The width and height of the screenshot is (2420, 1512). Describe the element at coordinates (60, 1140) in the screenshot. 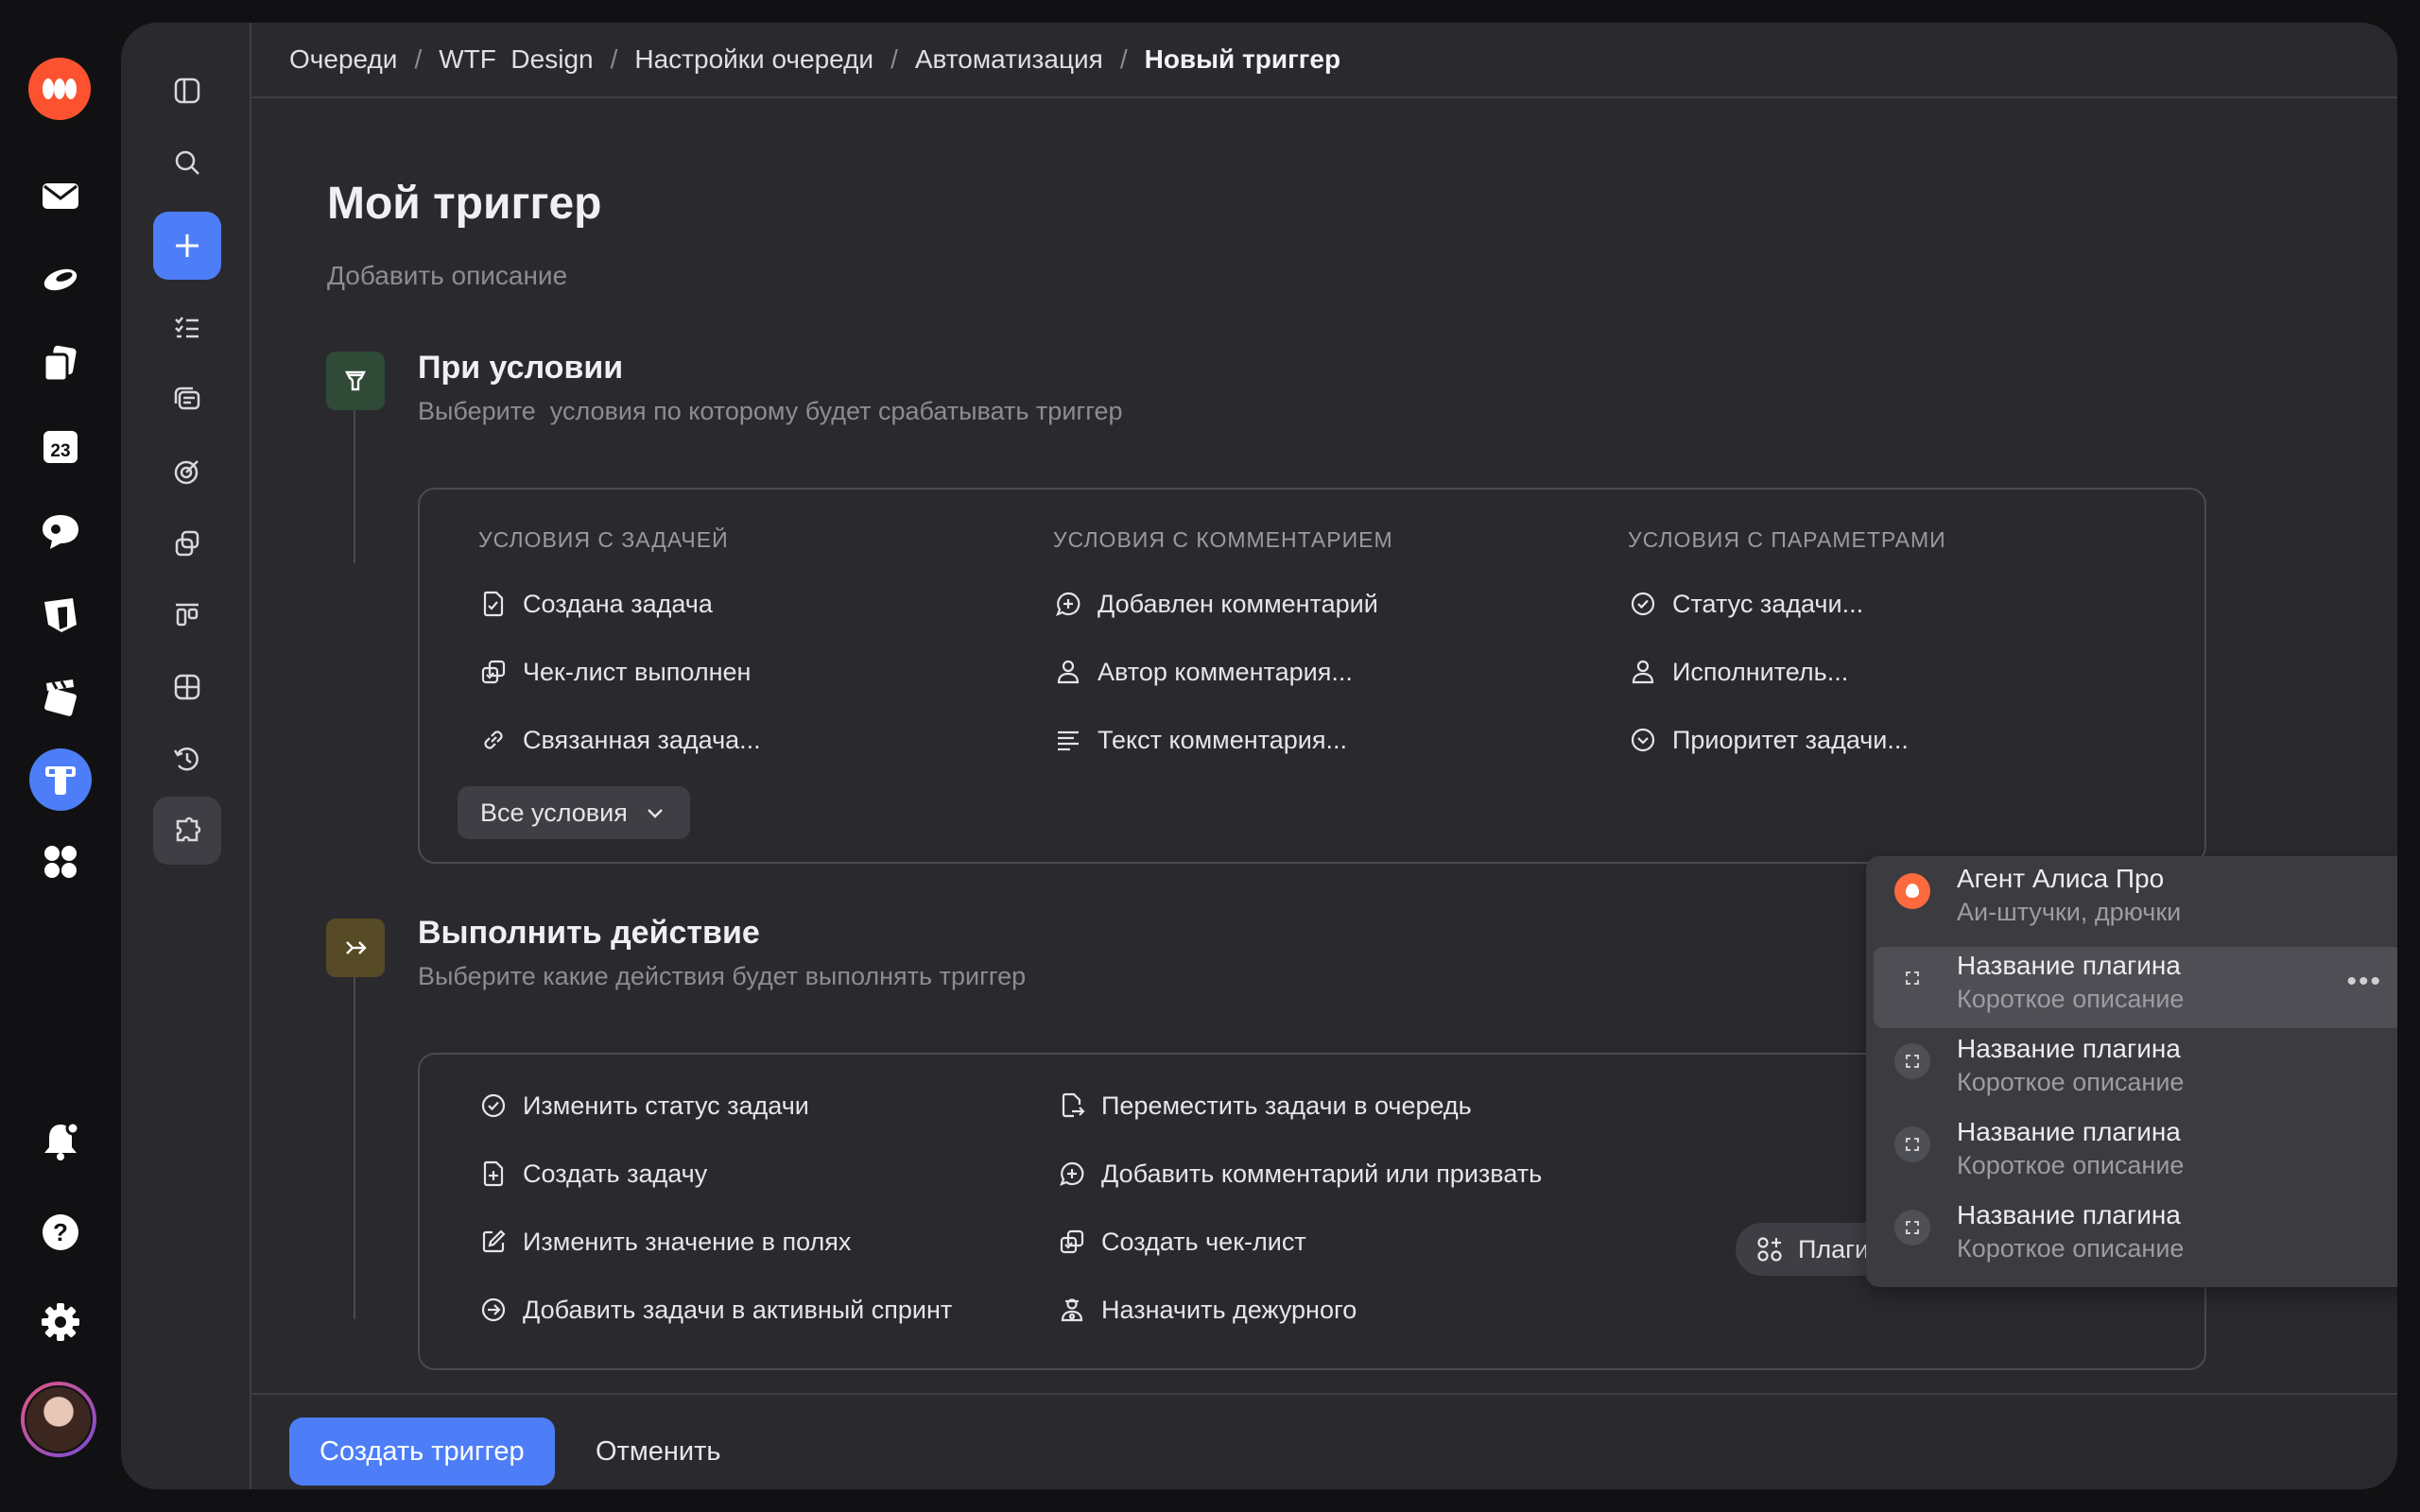

I see `bell-icon` at that location.